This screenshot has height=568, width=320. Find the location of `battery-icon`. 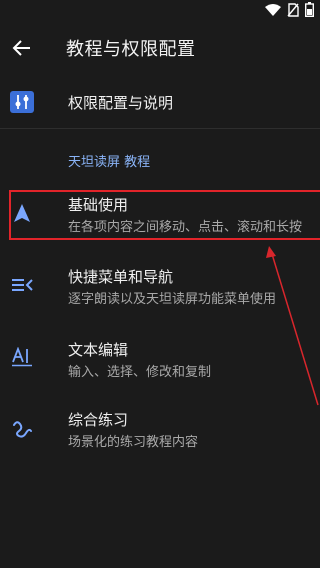

battery-icon is located at coordinates (309, 9).